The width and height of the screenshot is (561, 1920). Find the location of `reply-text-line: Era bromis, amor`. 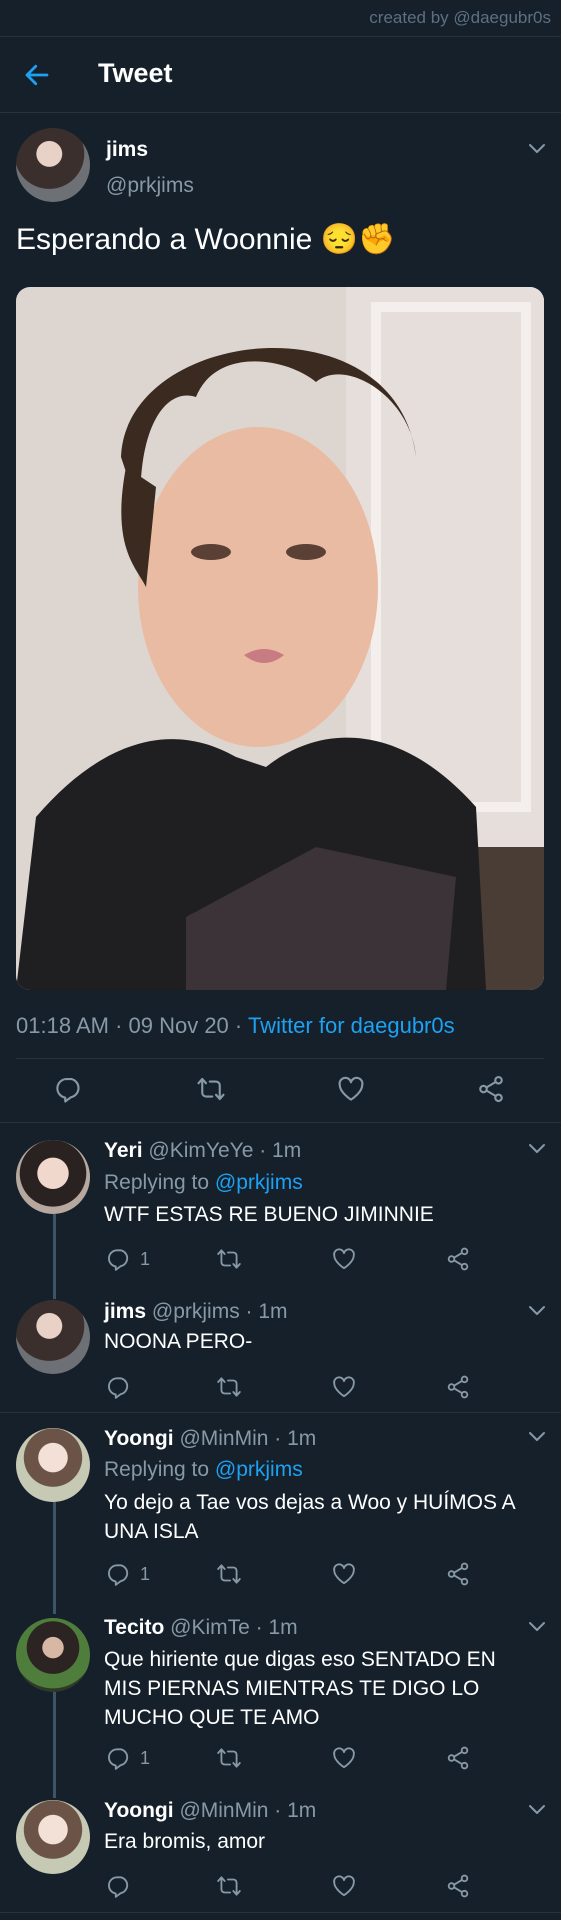

reply-text-line: Era bromis, amor is located at coordinates (185, 1841).